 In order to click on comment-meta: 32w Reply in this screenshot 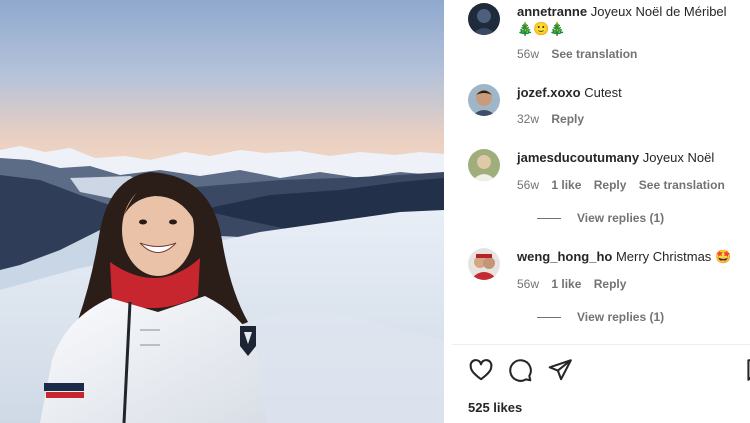, I will do `click(555, 119)`.